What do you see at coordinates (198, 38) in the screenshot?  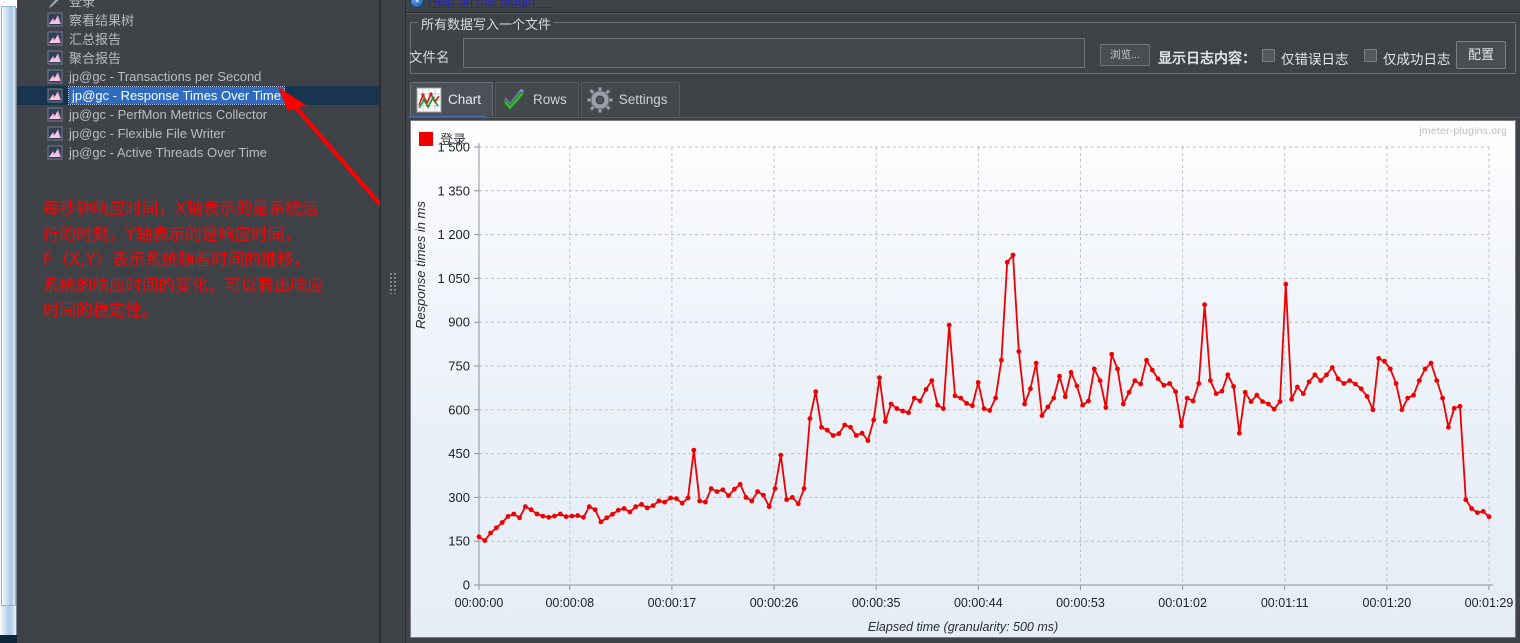 I see `tree-item-2: 汇总报告` at bounding box center [198, 38].